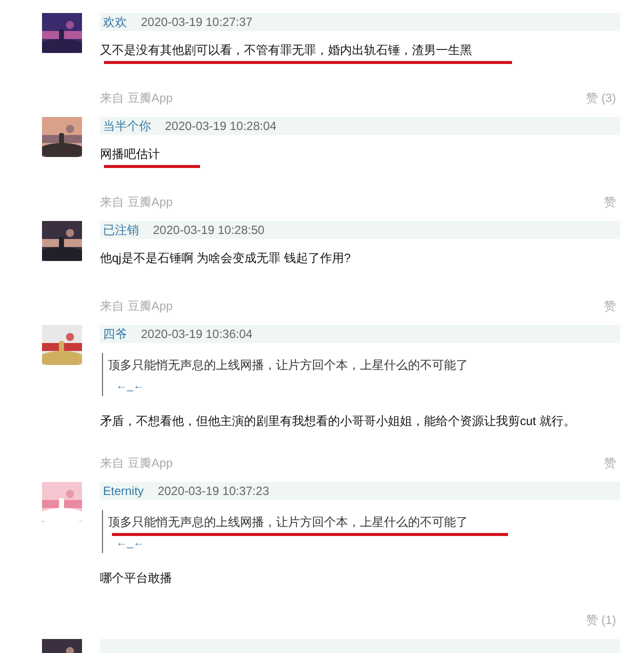  Describe the element at coordinates (115, 334) in the screenshot. I see `username-link: 四爷` at that location.